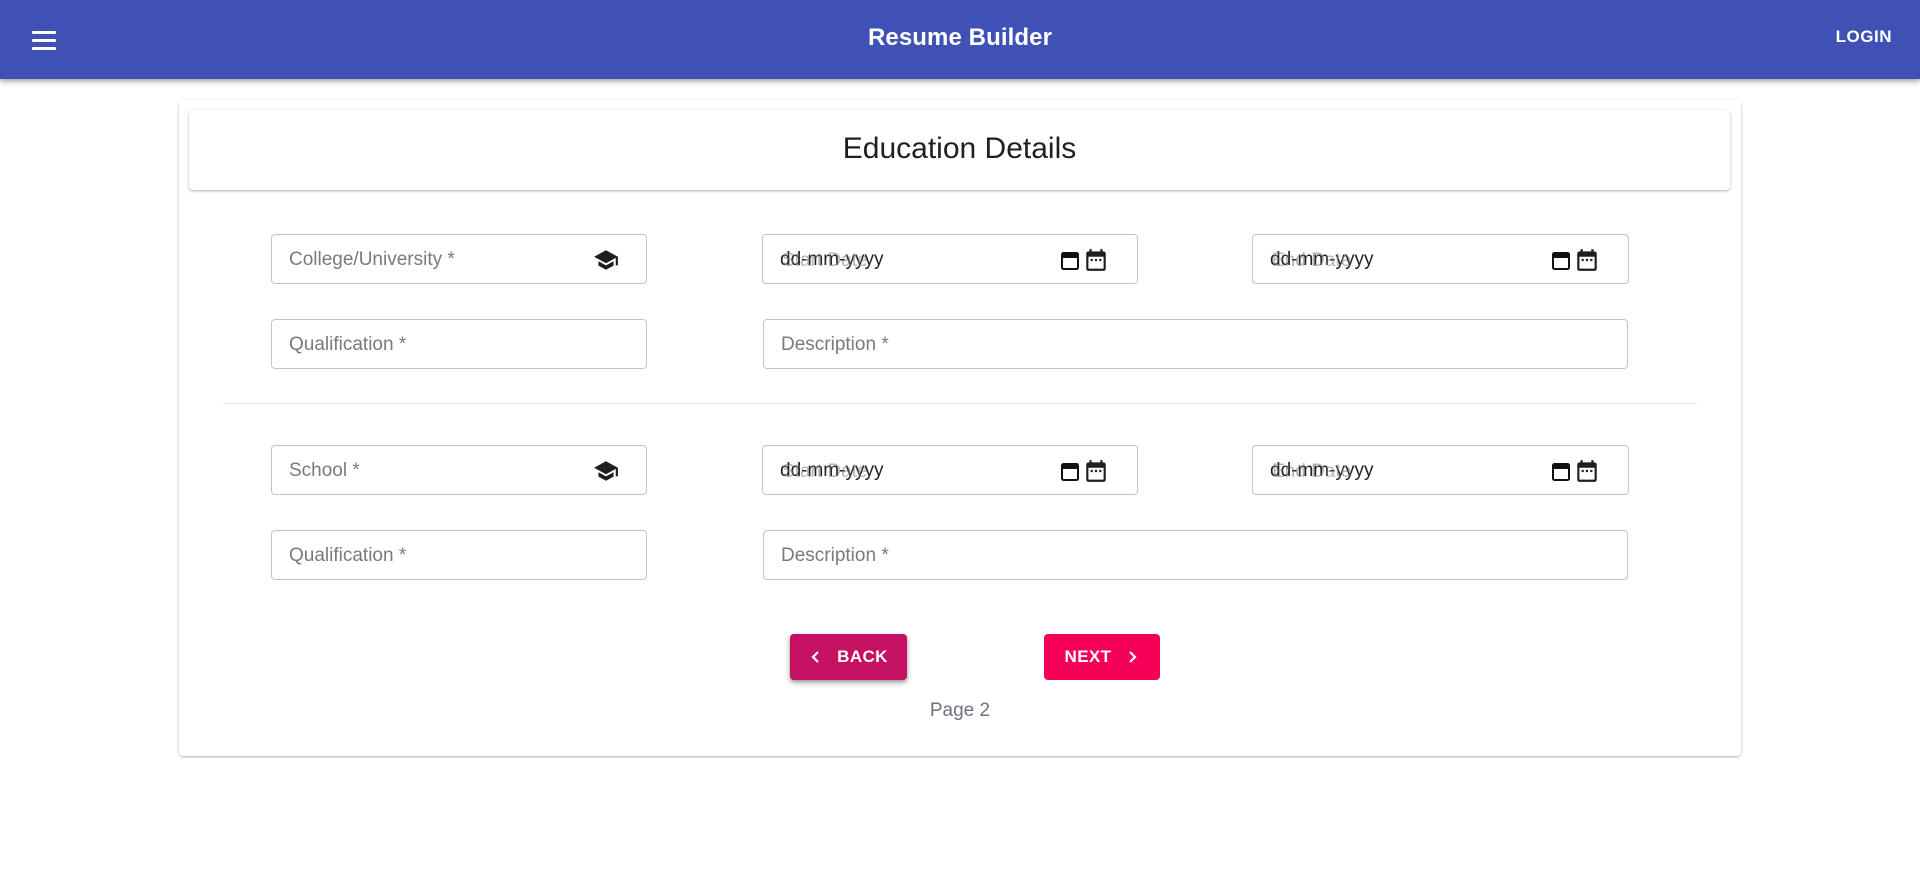 The height and width of the screenshot is (881, 1920). I want to click on card-header: Education Details, so click(959, 150).